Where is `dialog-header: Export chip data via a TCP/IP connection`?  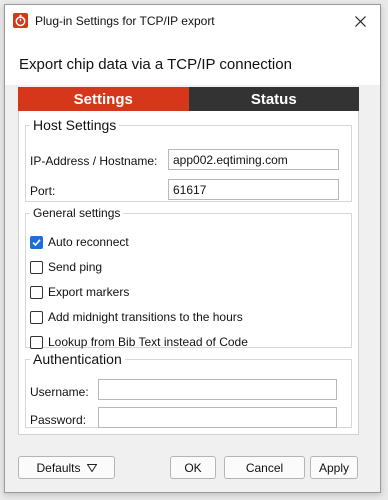
dialog-header: Export chip data via a TCP/IP connection is located at coordinates (192, 61).